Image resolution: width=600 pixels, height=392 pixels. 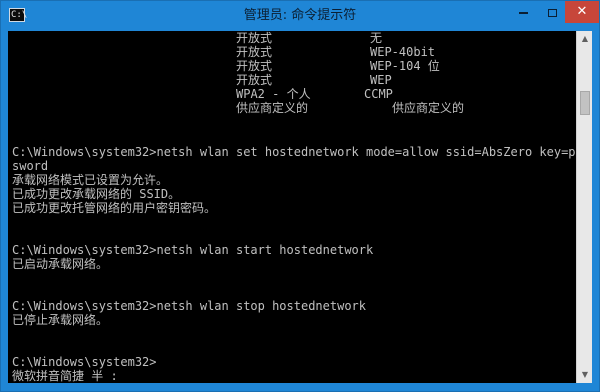 What do you see at coordinates (378, 94) in the screenshot?
I see `cipher-cell: CCMP` at bounding box center [378, 94].